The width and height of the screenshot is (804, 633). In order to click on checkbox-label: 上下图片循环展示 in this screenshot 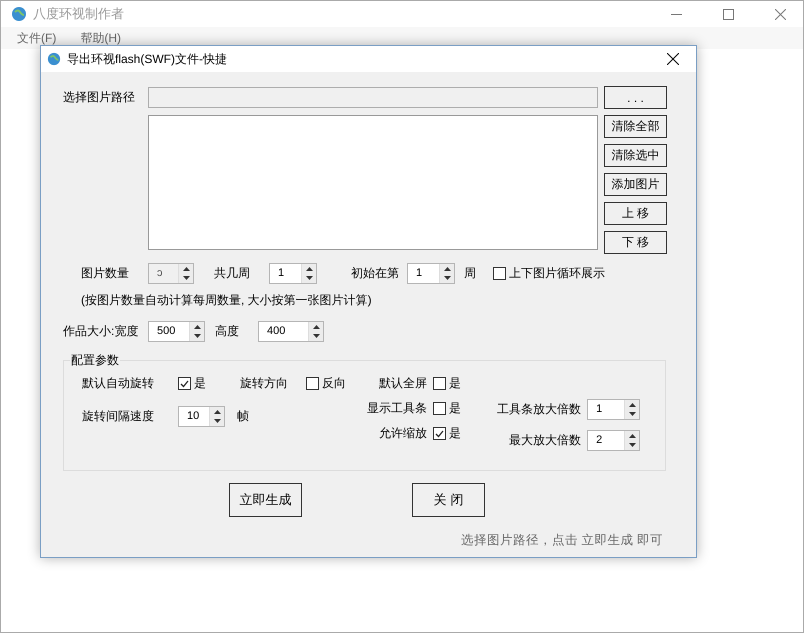, I will do `click(557, 273)`.